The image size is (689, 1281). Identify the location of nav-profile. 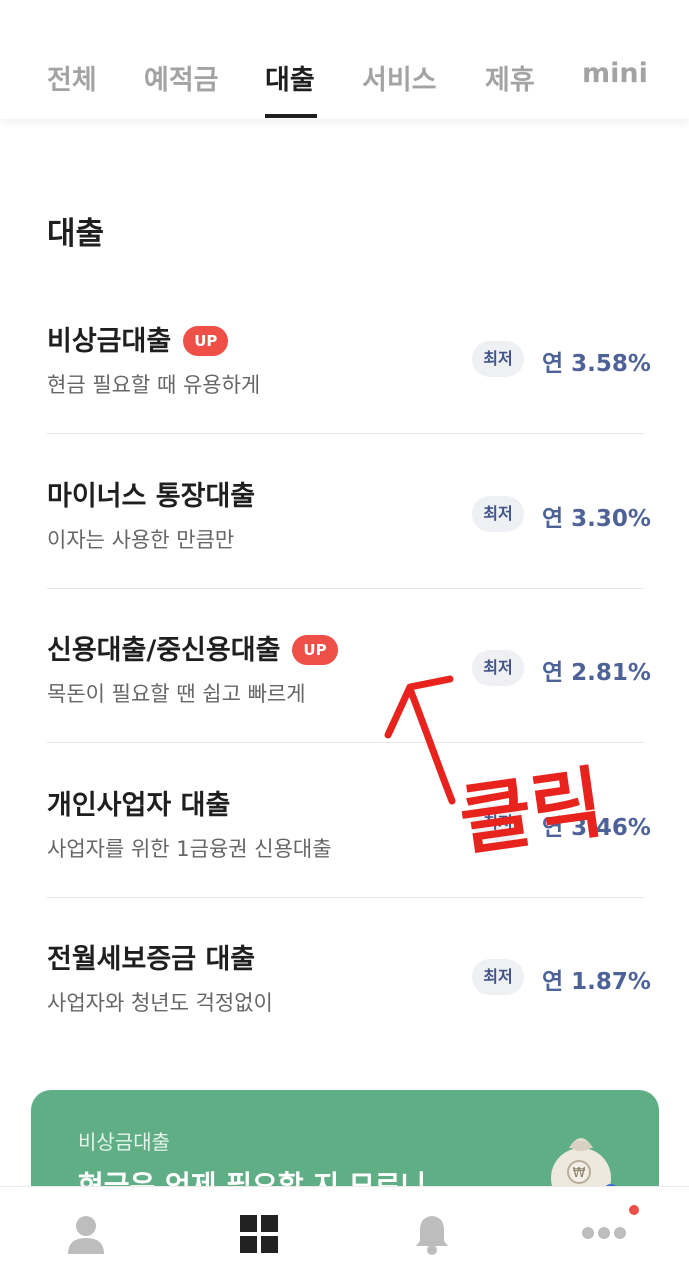
(86, 1234).